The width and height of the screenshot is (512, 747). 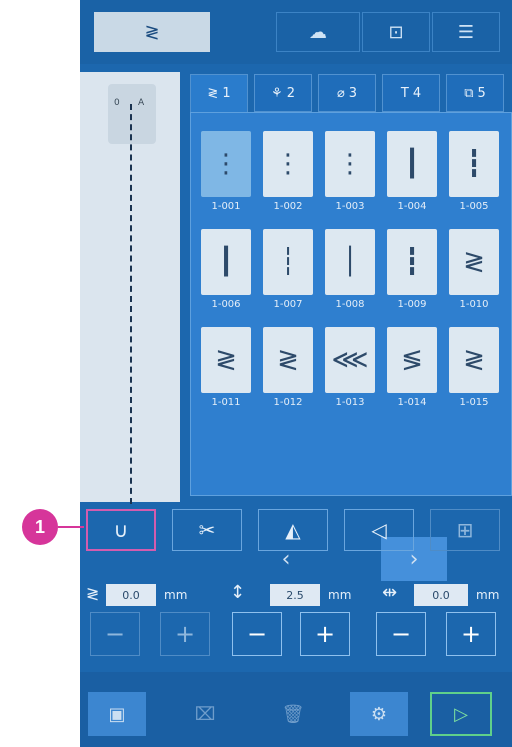 I want to click on stitch-tile-1-002: ⋮, so click(x=288, y=164).